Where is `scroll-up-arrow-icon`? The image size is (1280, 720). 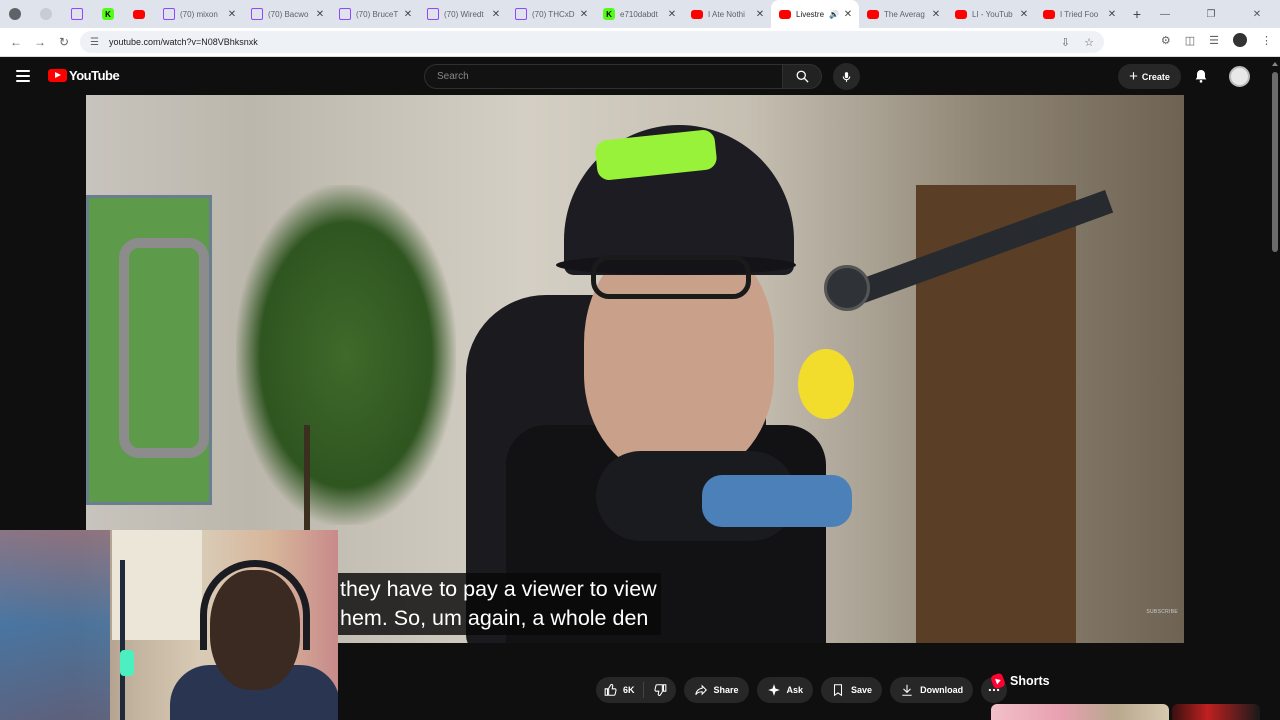
scroll-up-arrow-icon is located at coordinates (1275, 64).